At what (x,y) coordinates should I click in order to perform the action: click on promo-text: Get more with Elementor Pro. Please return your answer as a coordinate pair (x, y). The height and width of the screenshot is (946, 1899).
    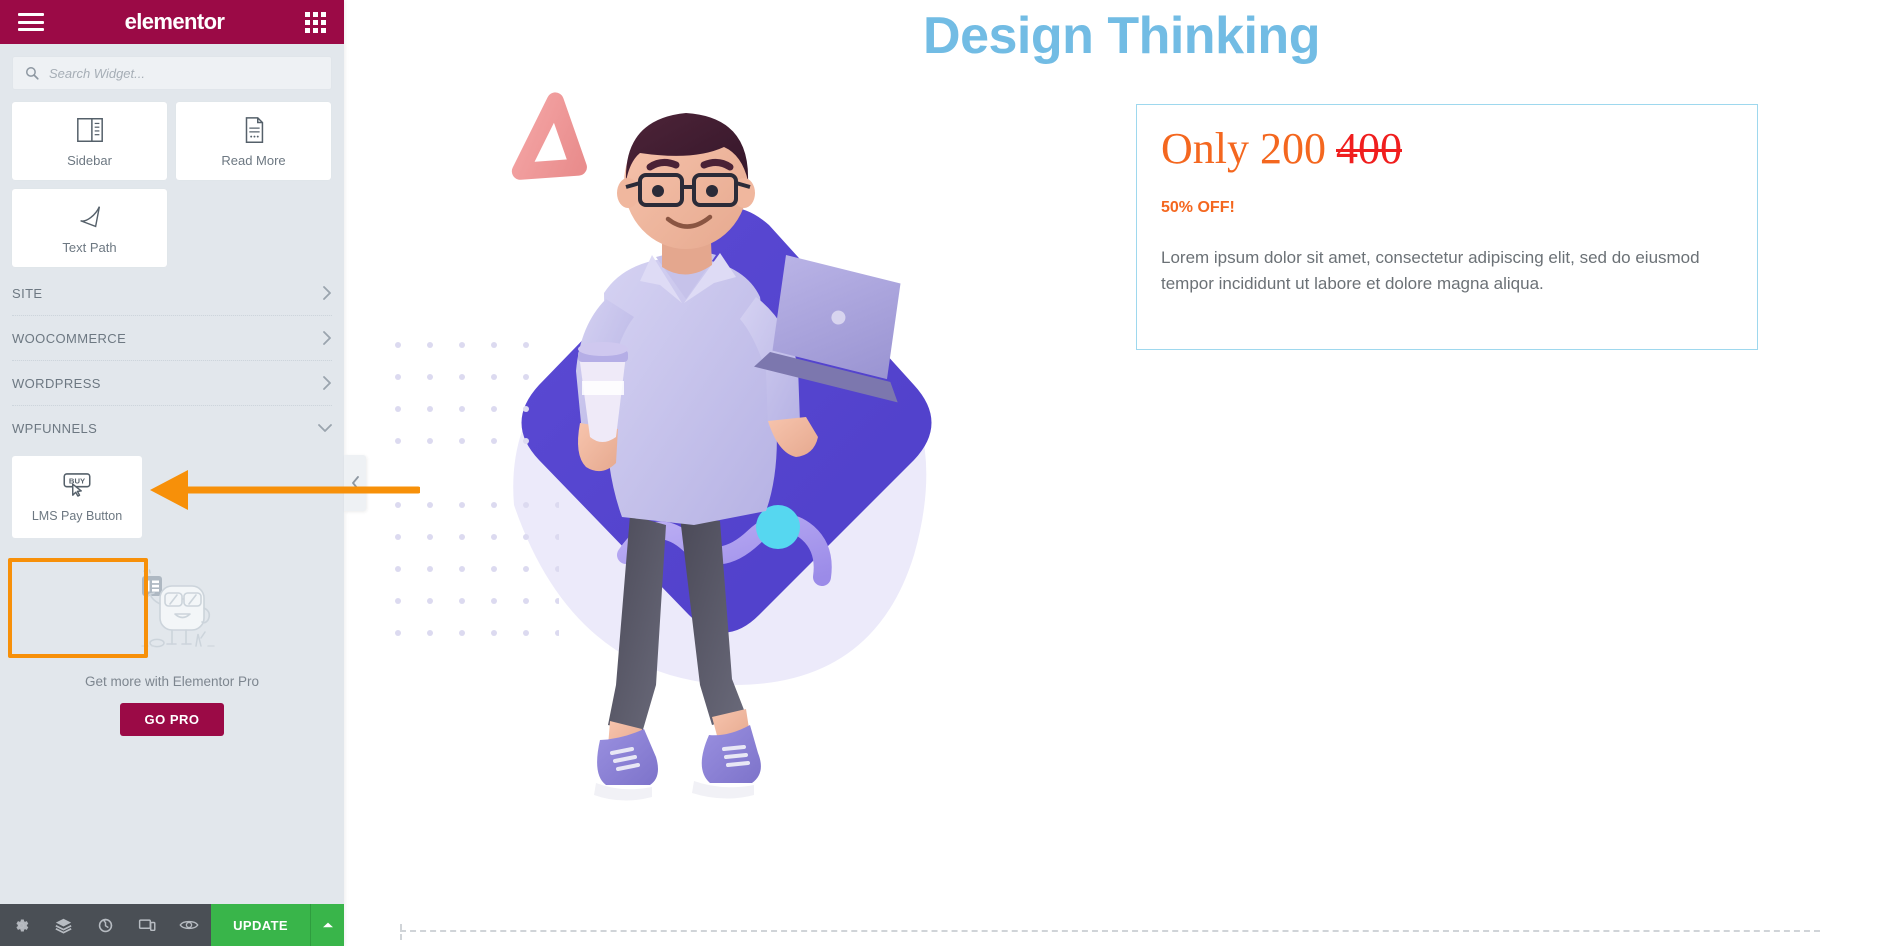
    Looking at the image, I should click on (172, 681).